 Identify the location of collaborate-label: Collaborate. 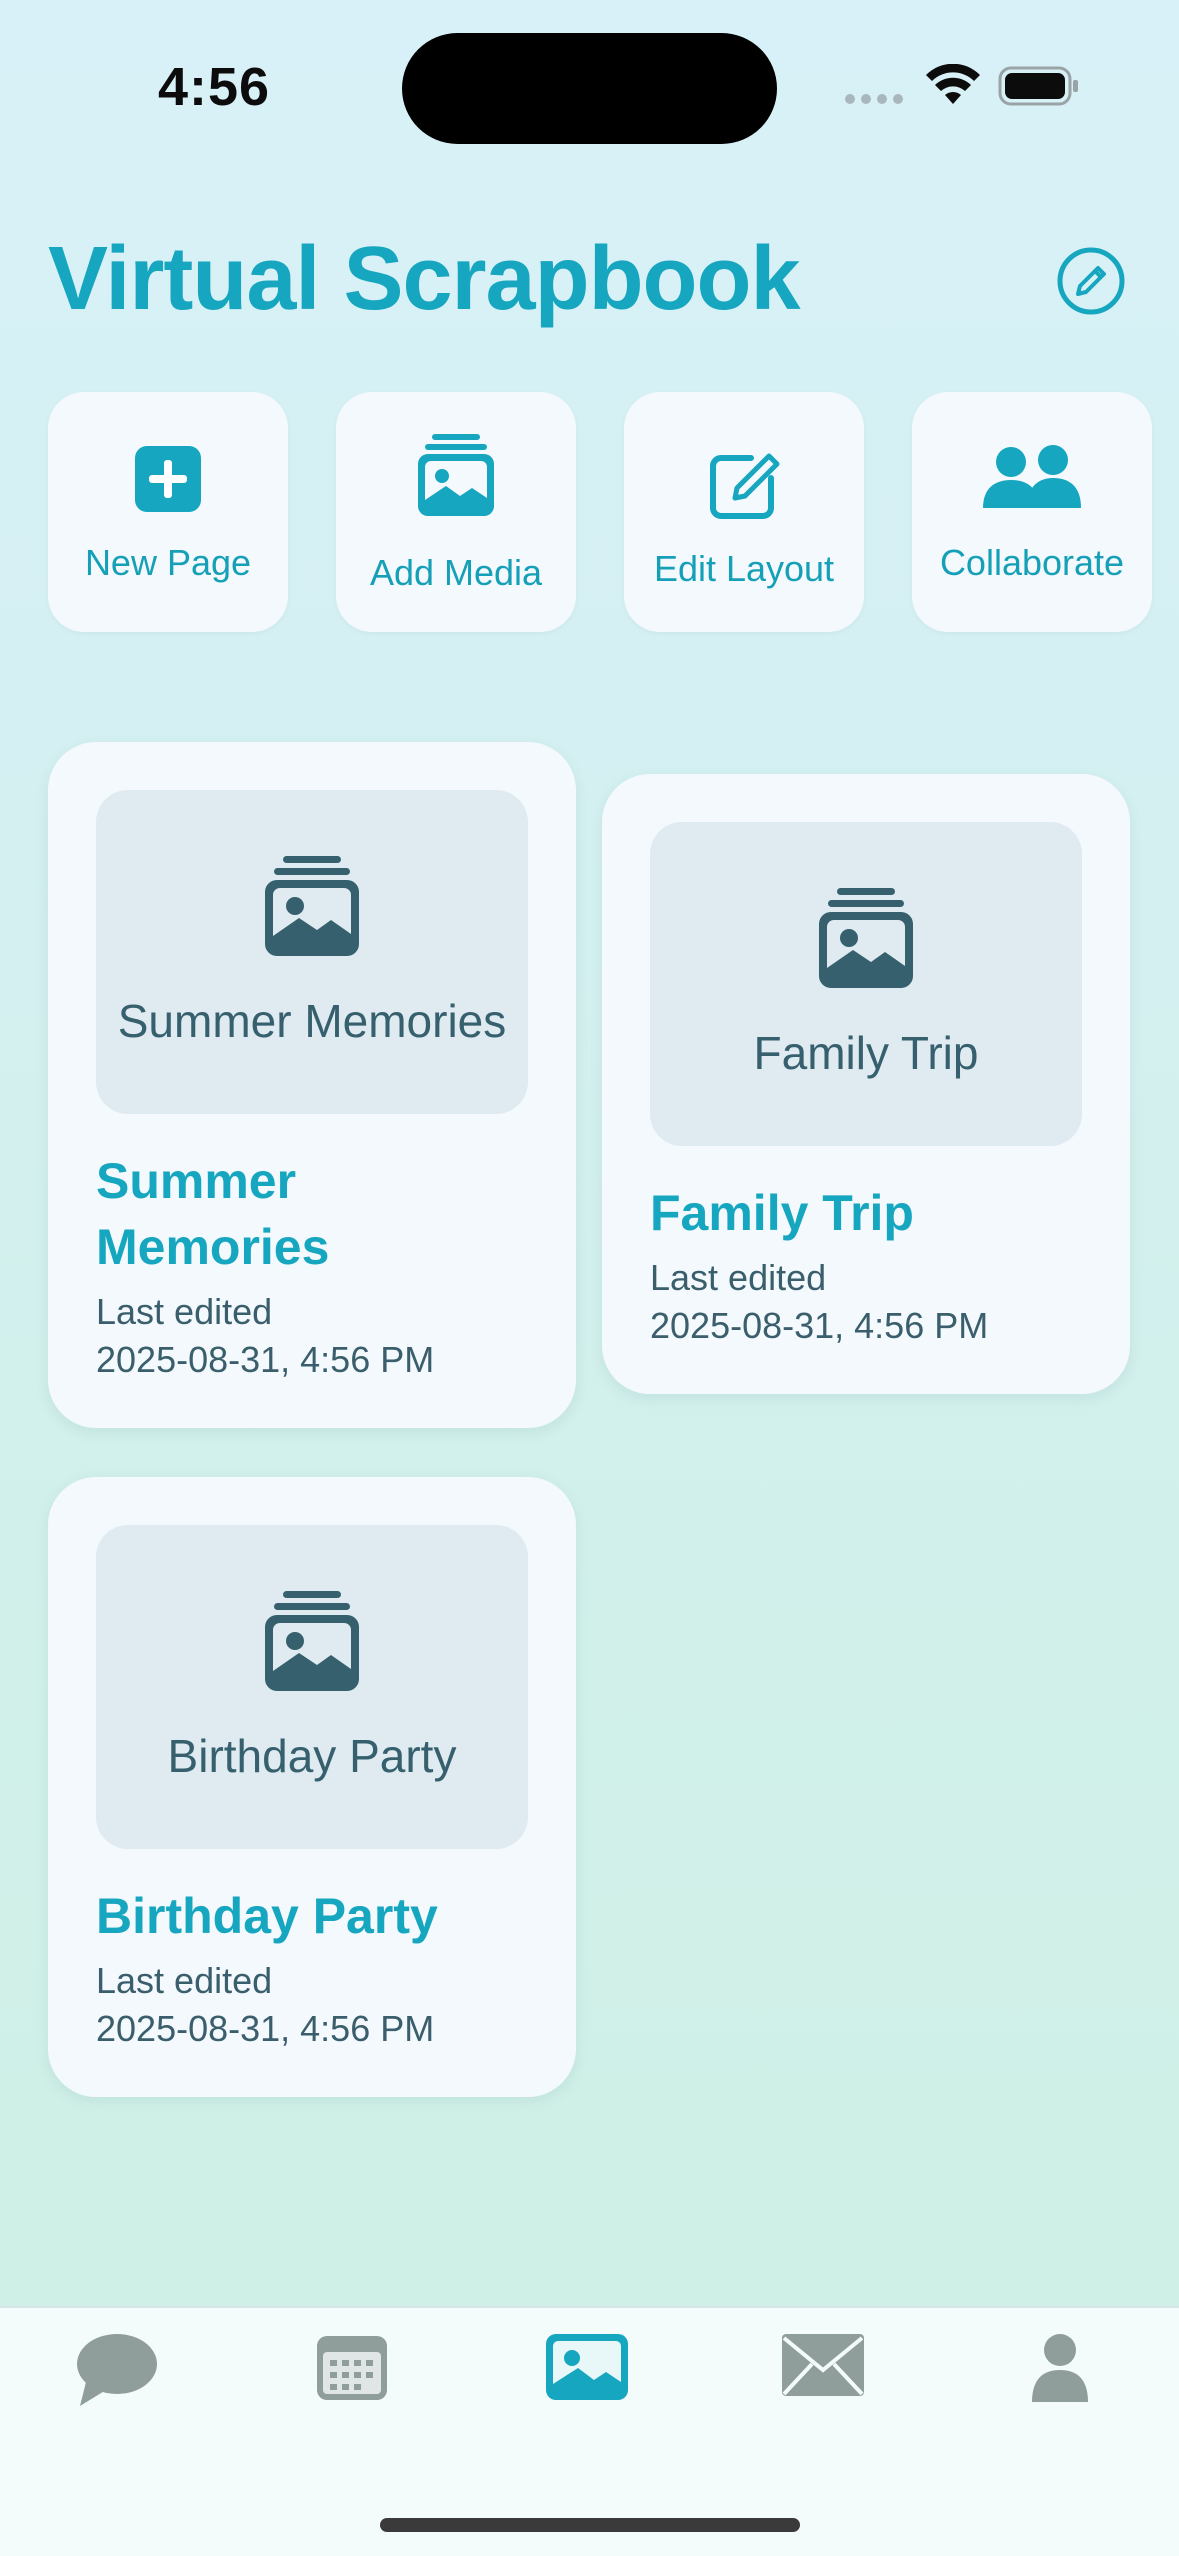
(1032, 562).